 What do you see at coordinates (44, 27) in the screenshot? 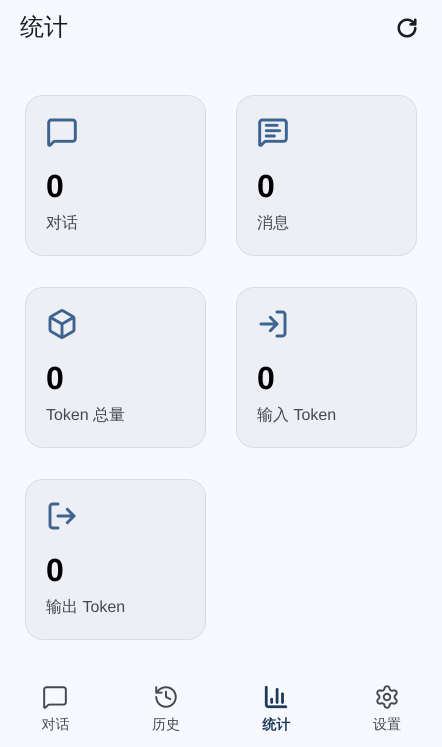
I see `page-title: 统计` at bounding box center [44, 27].